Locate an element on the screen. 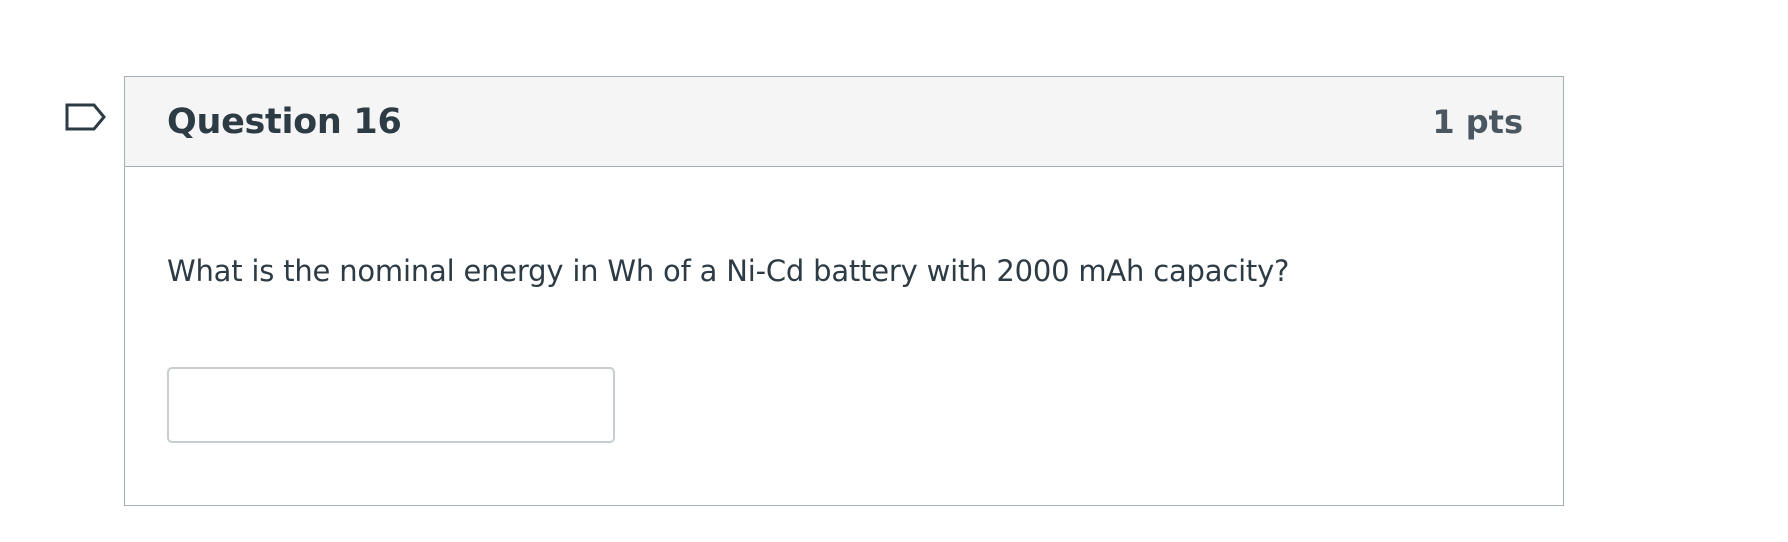 The width and height of the screenshot is (1788, 542). flag-question-button is located at coordinates (86, 120).